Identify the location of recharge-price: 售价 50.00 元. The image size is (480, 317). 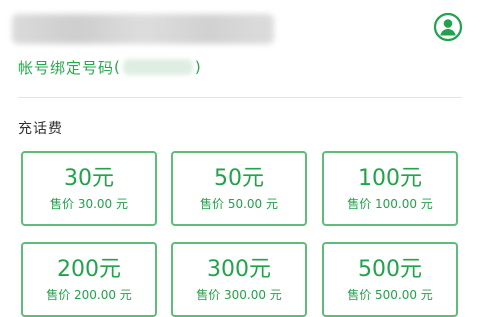
(239, 204).